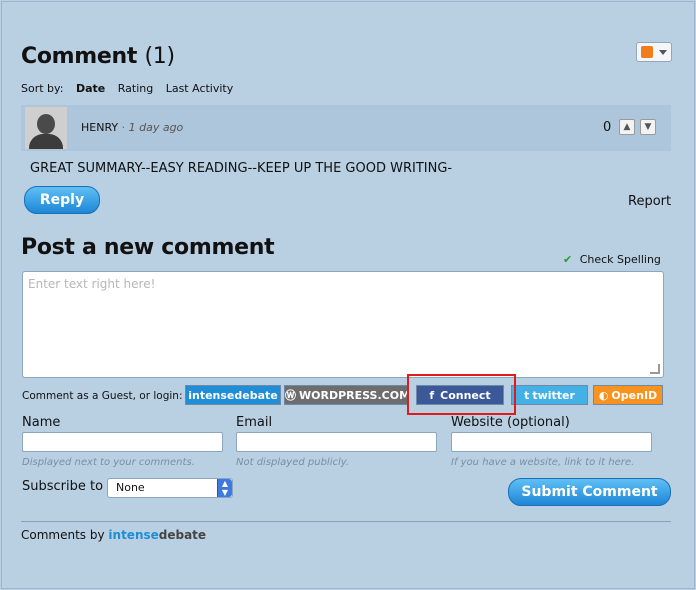 The image size is (696, 590). Describe the element at coordinates (156, 127) in the screenshot. I see `comment-time: 1 day ago` at that location.